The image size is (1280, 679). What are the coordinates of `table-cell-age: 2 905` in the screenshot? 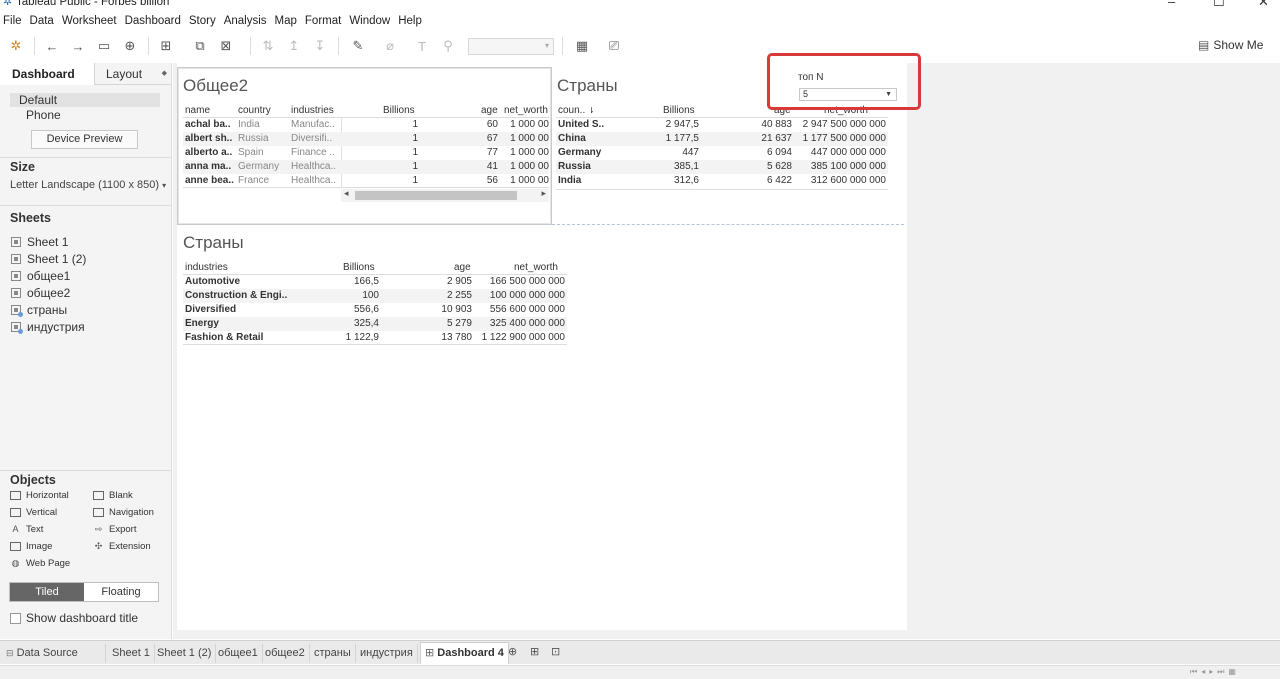 It's located at (451, 281).